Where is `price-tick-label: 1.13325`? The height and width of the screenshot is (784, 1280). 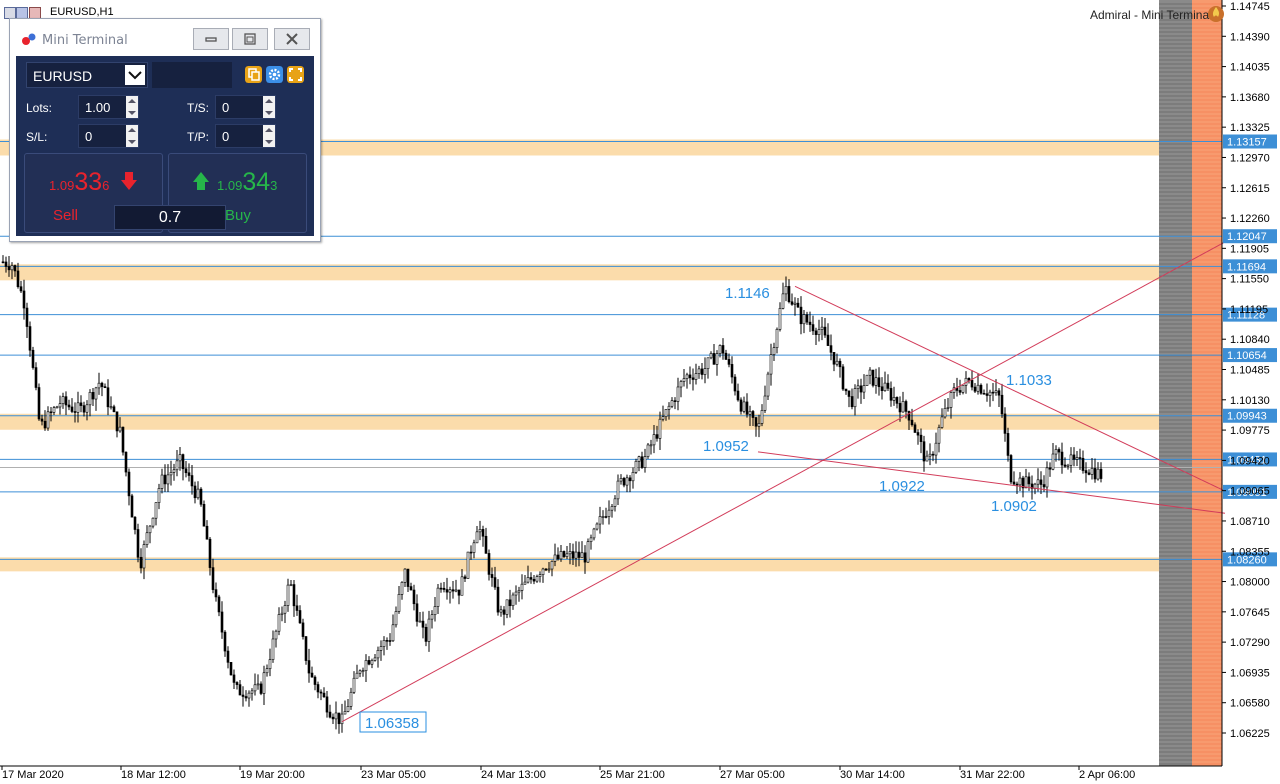
price-tick-label: 1.13325 is located at coordinates (1250, 128).